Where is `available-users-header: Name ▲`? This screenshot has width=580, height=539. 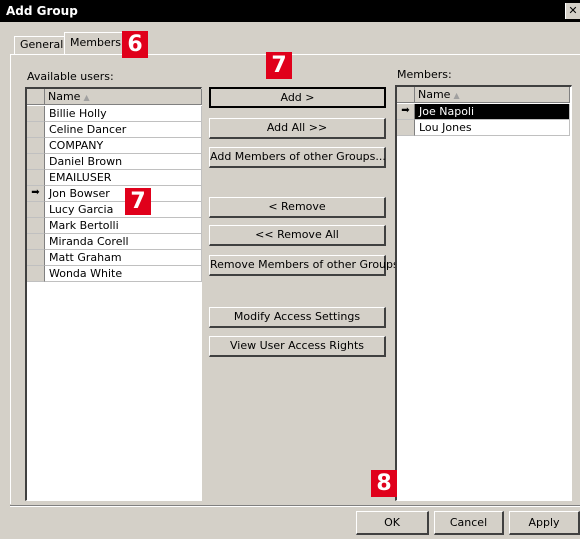 available-users-header: Name ▲ is located at coordinates (114, 97).